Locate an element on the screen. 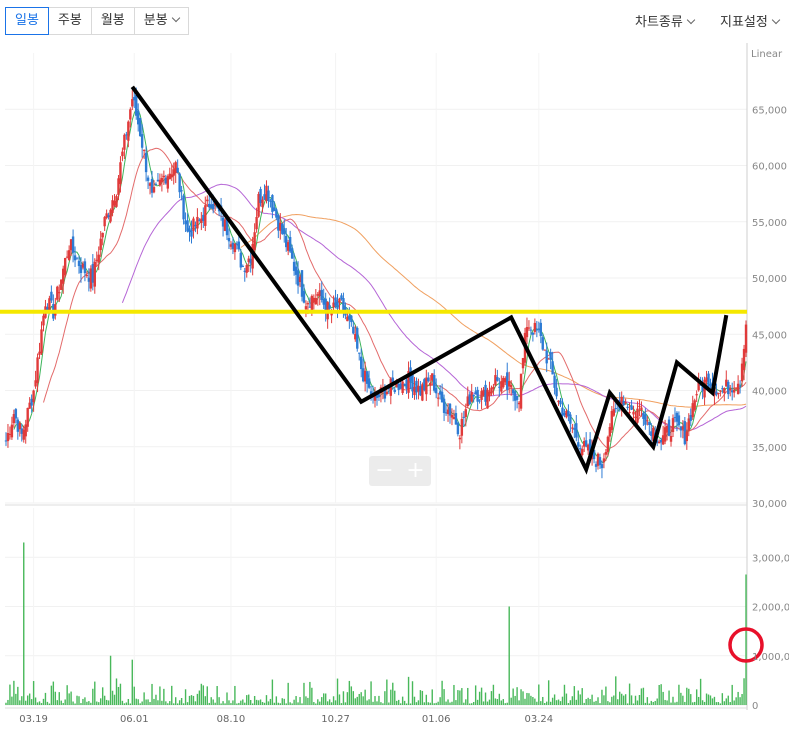  price-tick-label: 65,000 is located at coordinates (769, 110).